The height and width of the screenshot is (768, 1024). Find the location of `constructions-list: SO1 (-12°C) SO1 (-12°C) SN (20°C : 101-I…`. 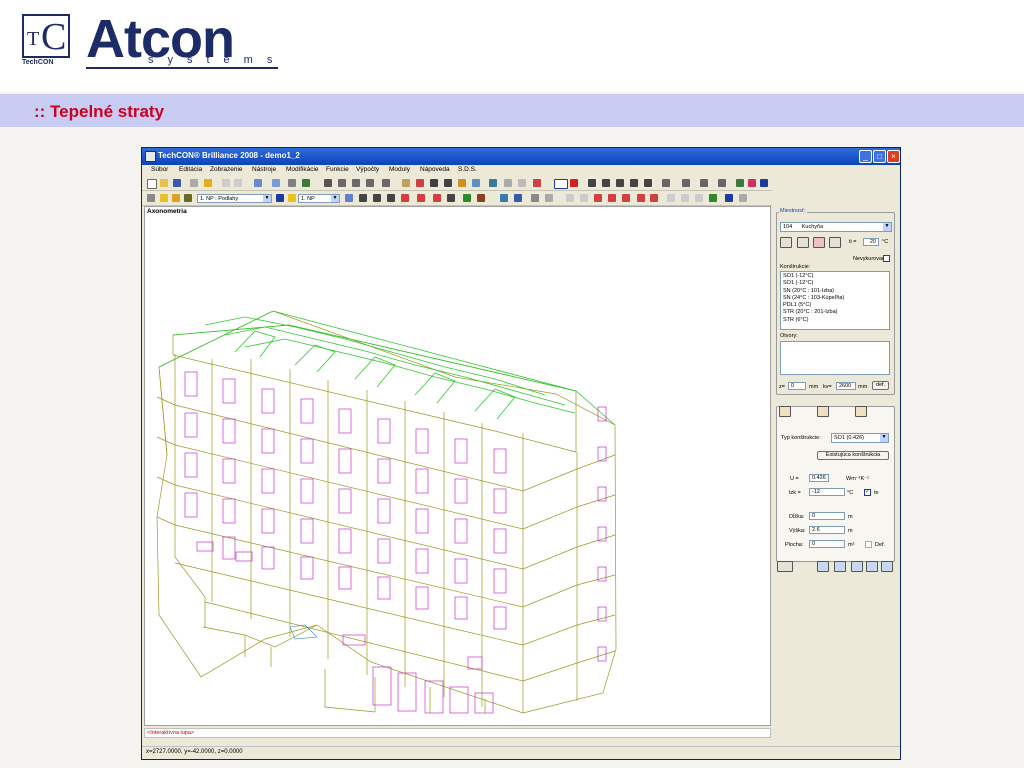

constructions-list: SO1 (-12°C) SO1 (-12°C) SN (20°C : 101-I… is located at coordinates (835, 300).